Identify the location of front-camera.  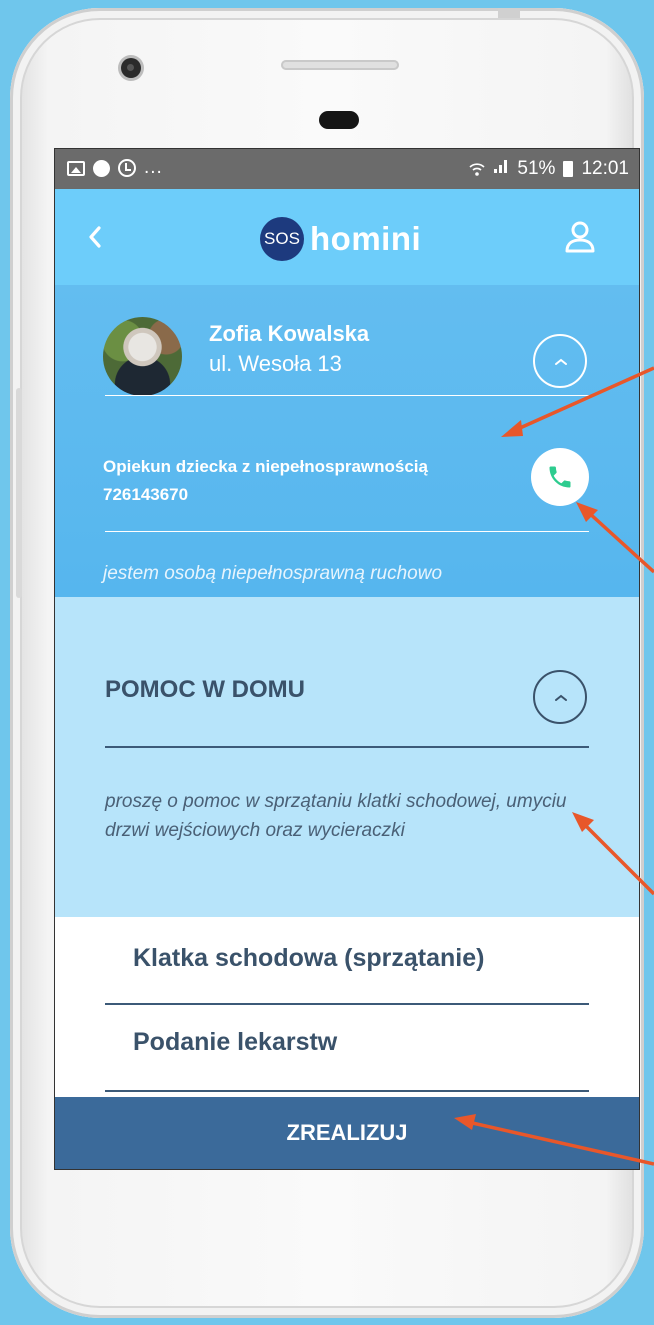
(131, 68).